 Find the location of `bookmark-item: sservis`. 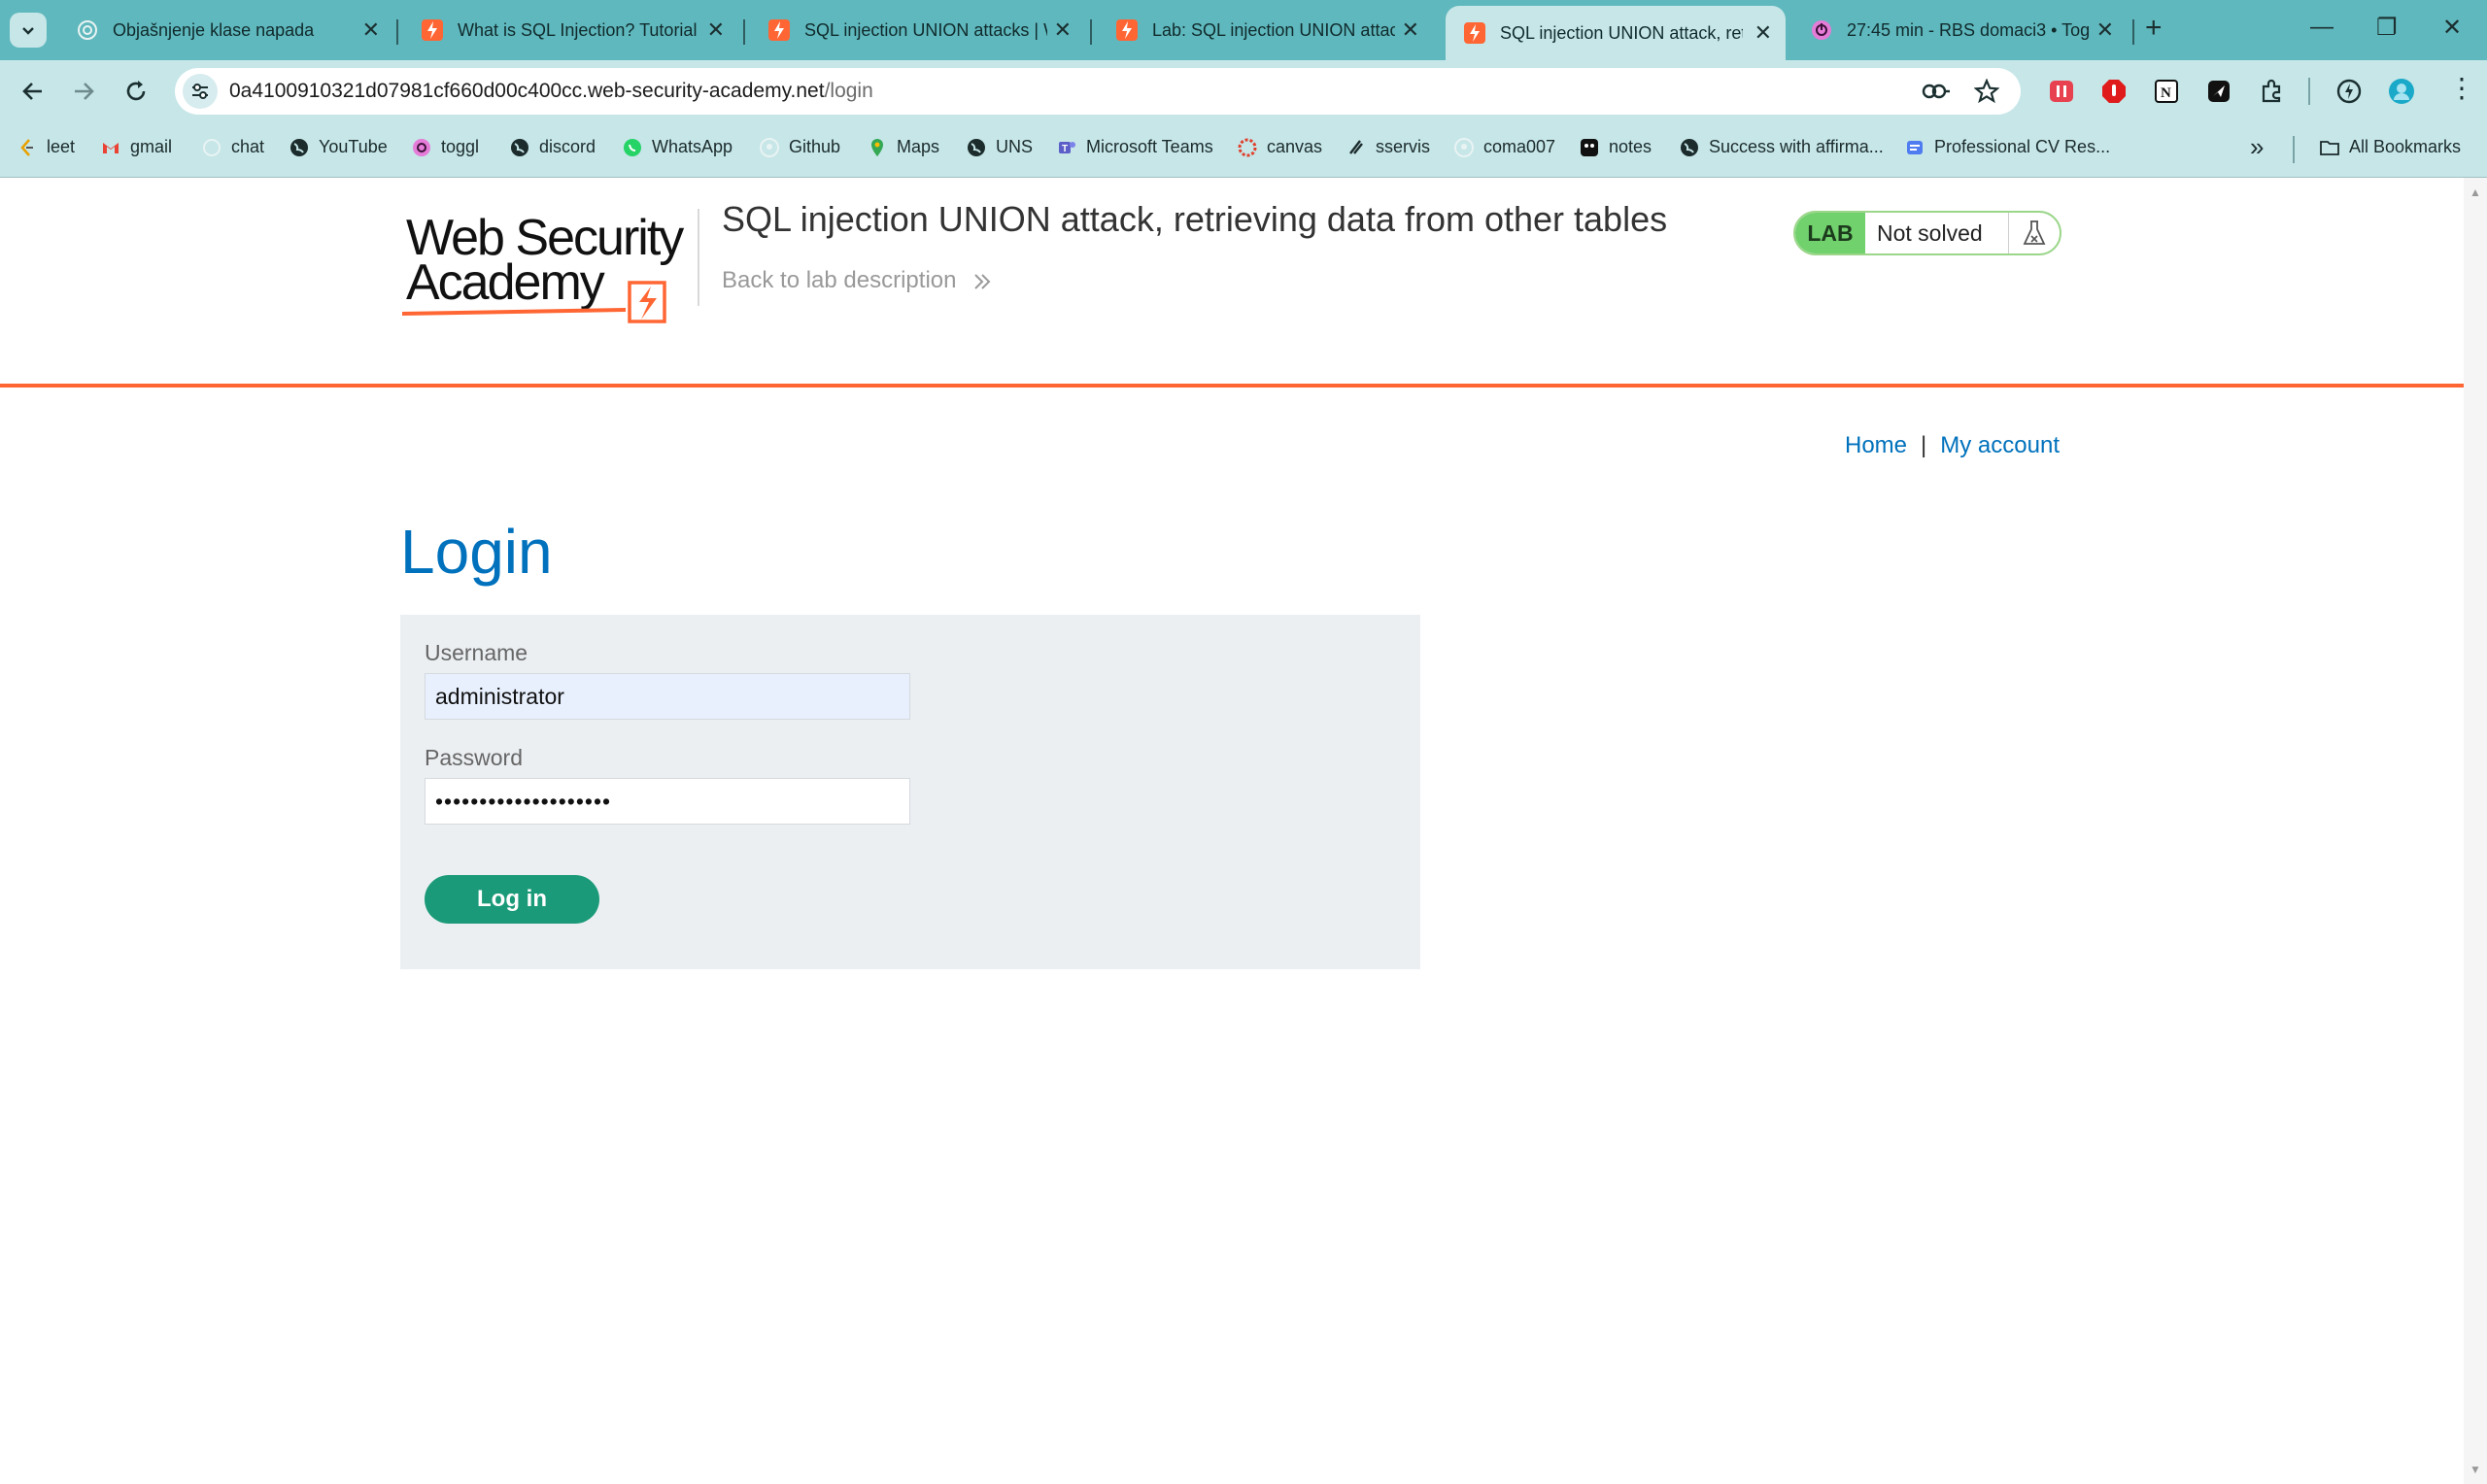

bookmark-item: sservis is located at coordinates (1388, 147).